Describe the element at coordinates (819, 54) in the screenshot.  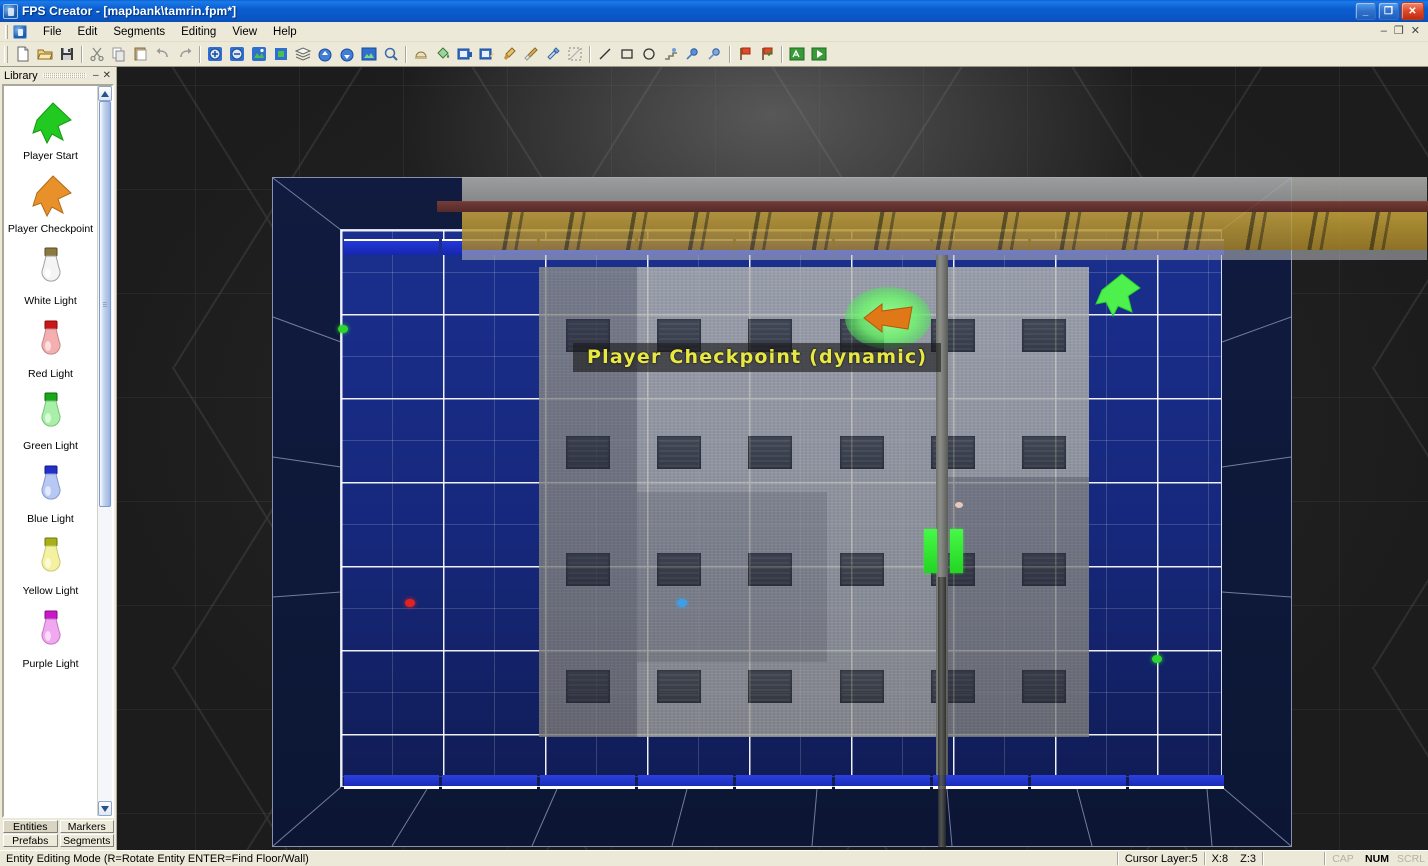
I see `test-game-icon` at that location.